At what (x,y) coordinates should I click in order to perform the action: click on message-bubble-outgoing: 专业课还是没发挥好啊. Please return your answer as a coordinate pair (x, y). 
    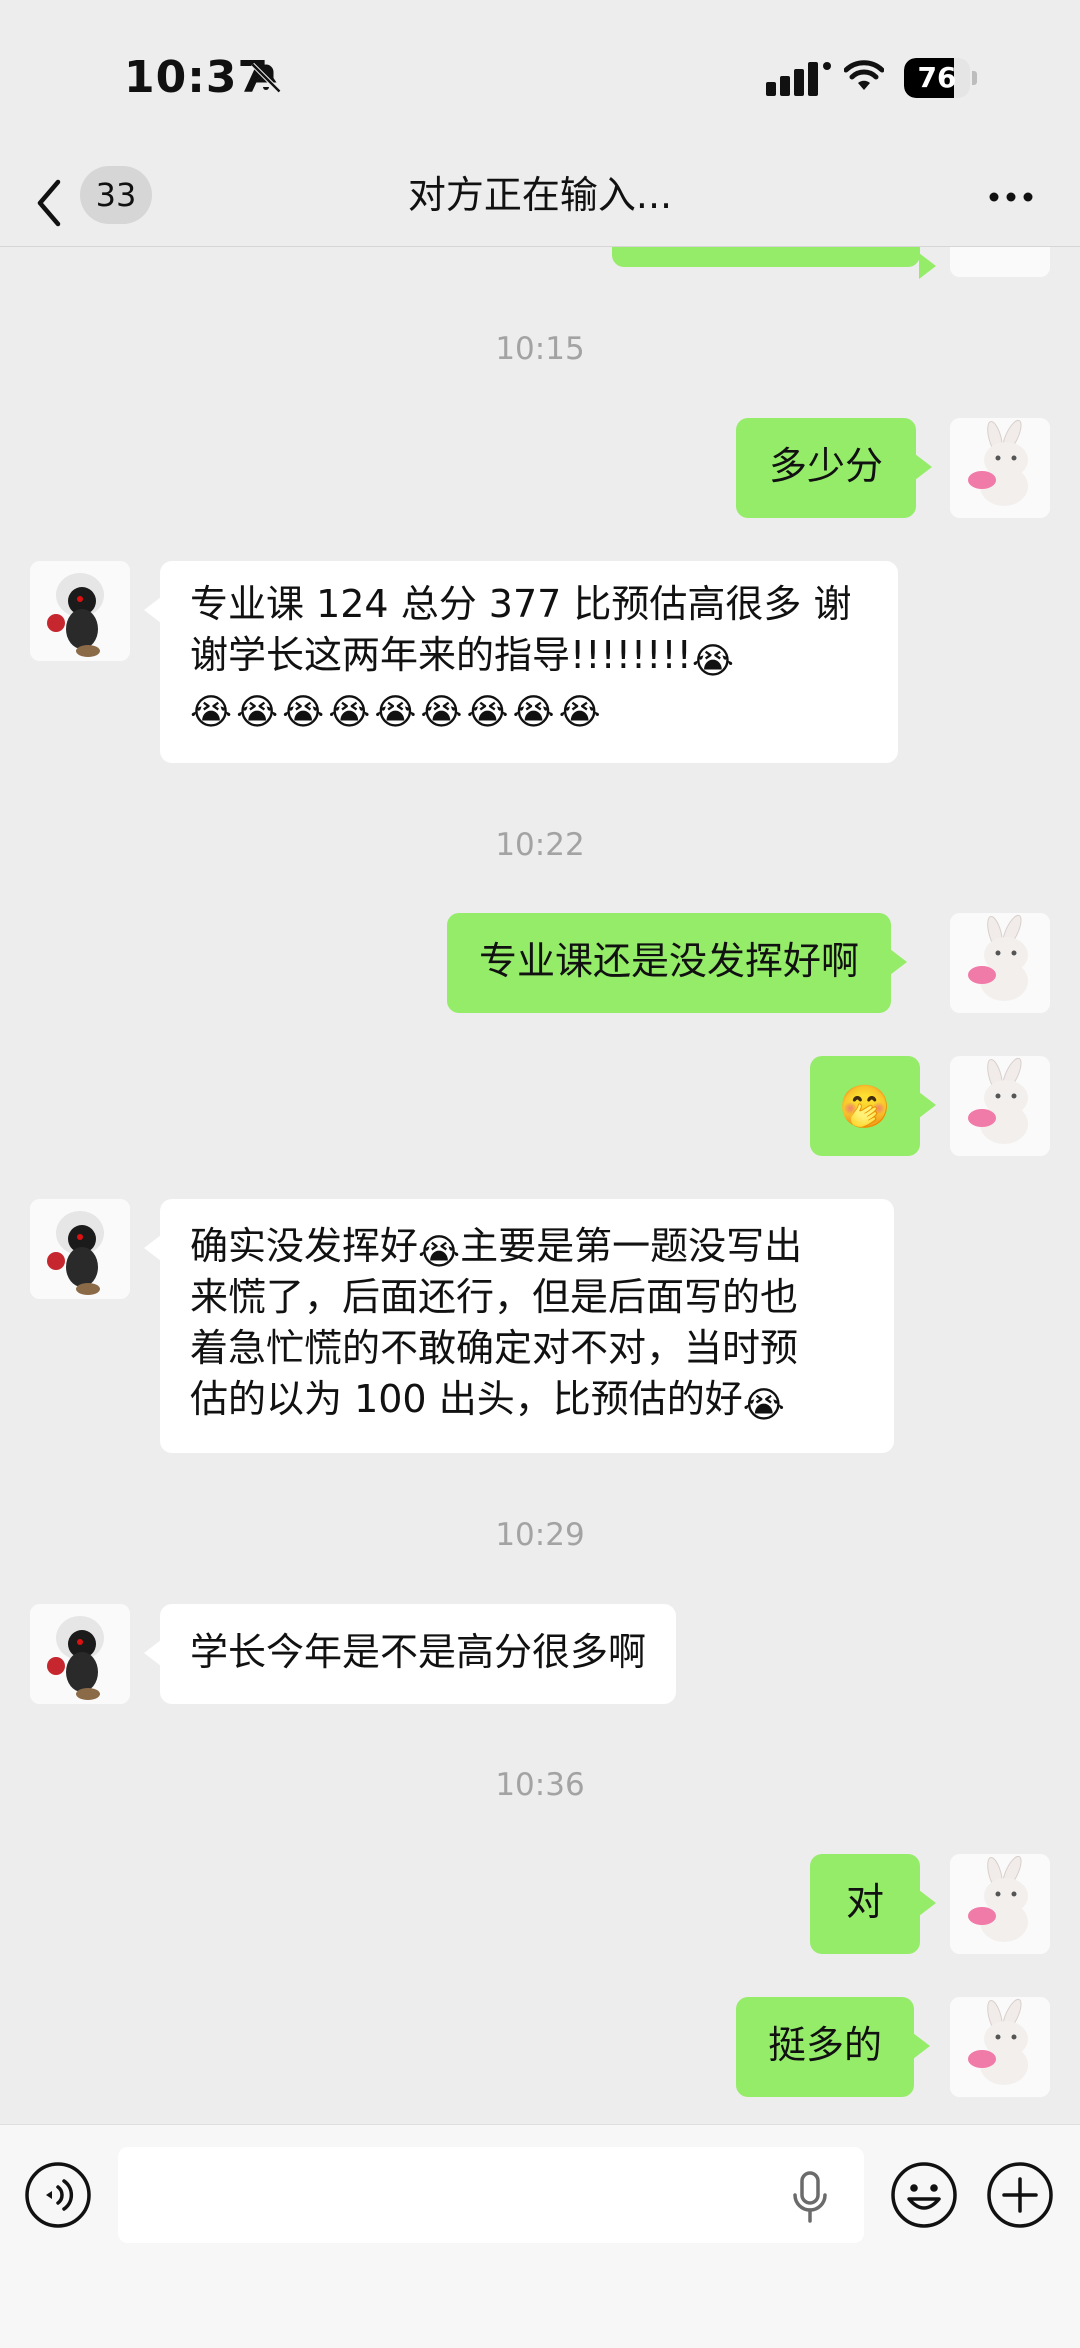
    Looking at the image, I should click on (677, 963).